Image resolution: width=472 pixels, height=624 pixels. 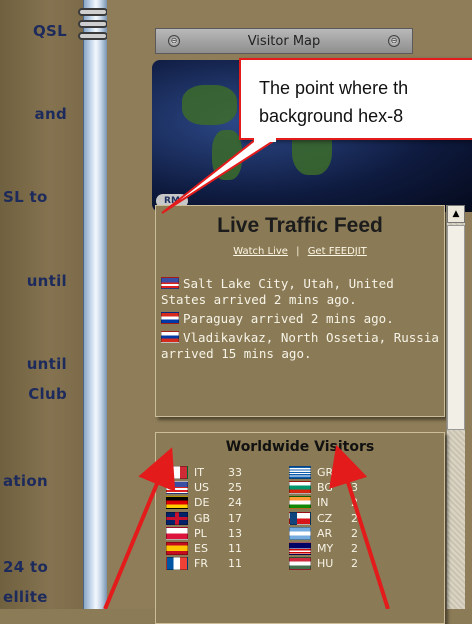 I want to click on left-text-club: Club, so click(x=47, y=394).